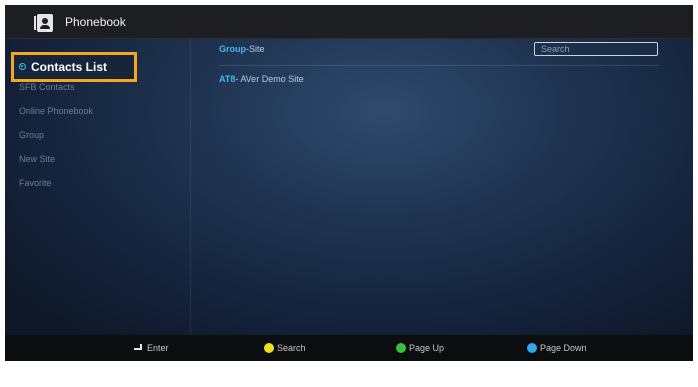 The height and width of the screenshot is (387, 698). I want to click on selected-indicator-icon, so click(22, 66).